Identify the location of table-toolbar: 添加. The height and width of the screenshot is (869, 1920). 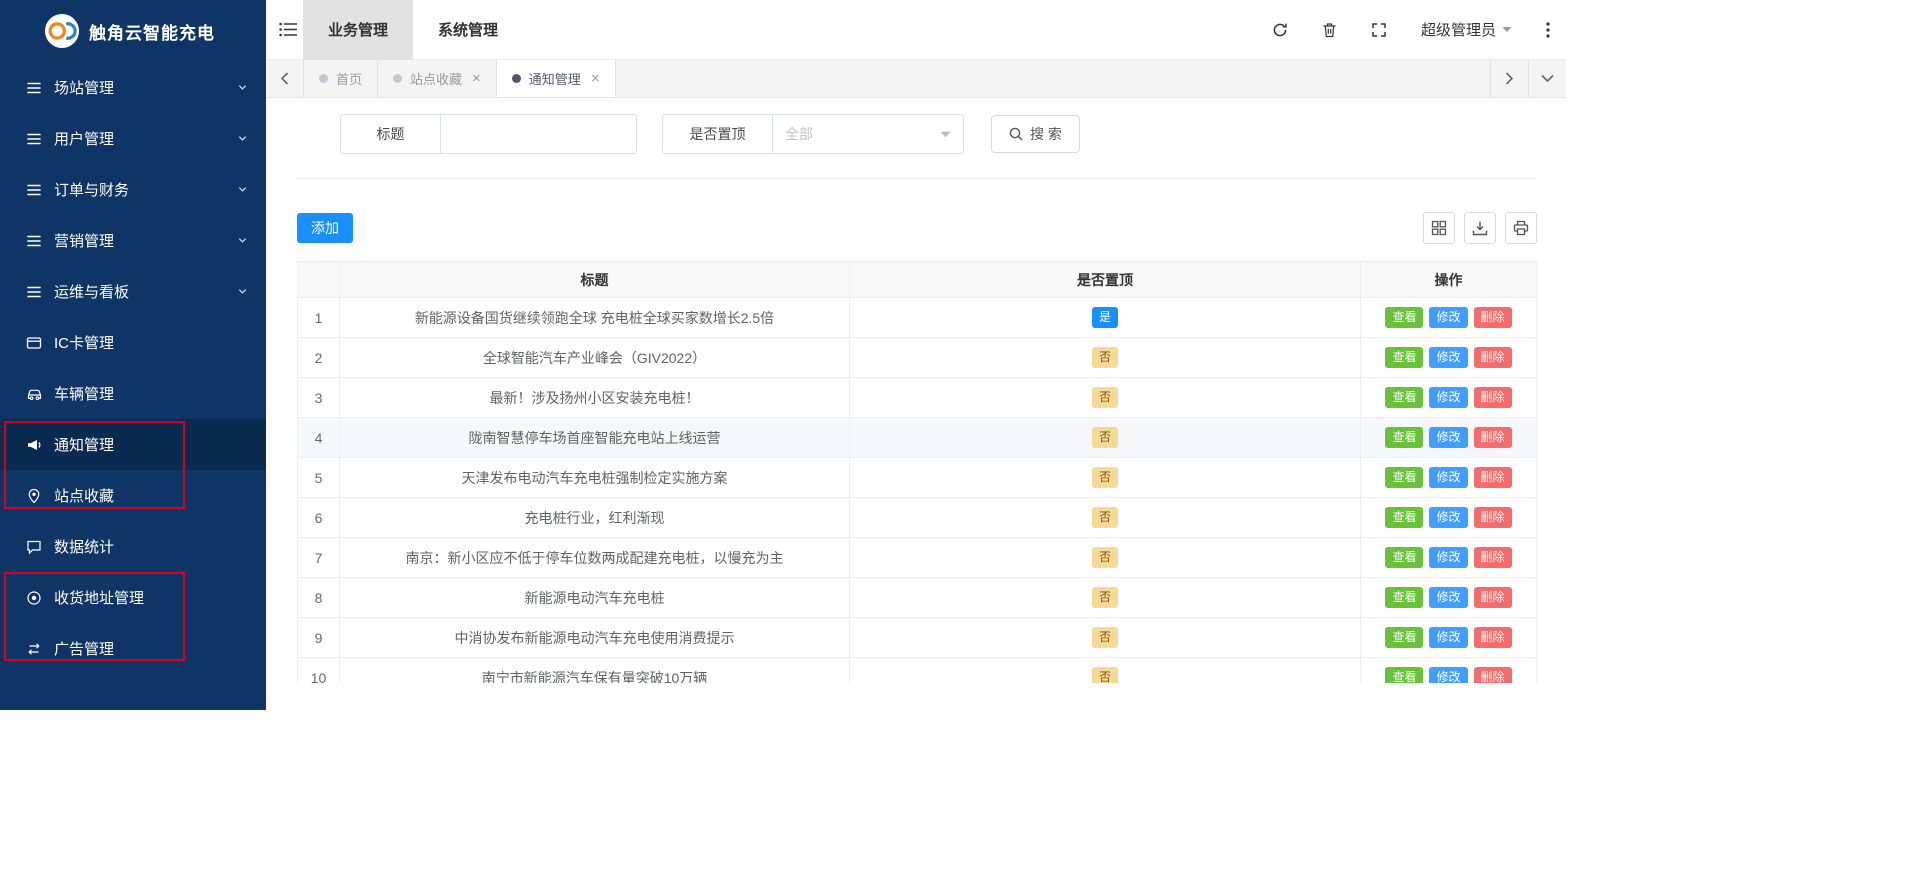
(917, 228).